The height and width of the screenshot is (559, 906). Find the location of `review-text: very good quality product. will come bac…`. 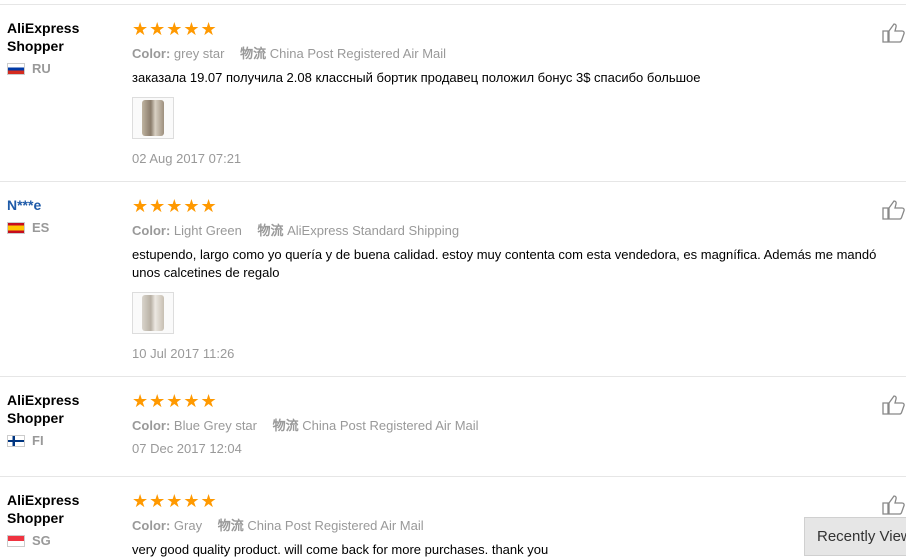

review-text: very good quality product. will come bac… is located at coordinates (340, 549).